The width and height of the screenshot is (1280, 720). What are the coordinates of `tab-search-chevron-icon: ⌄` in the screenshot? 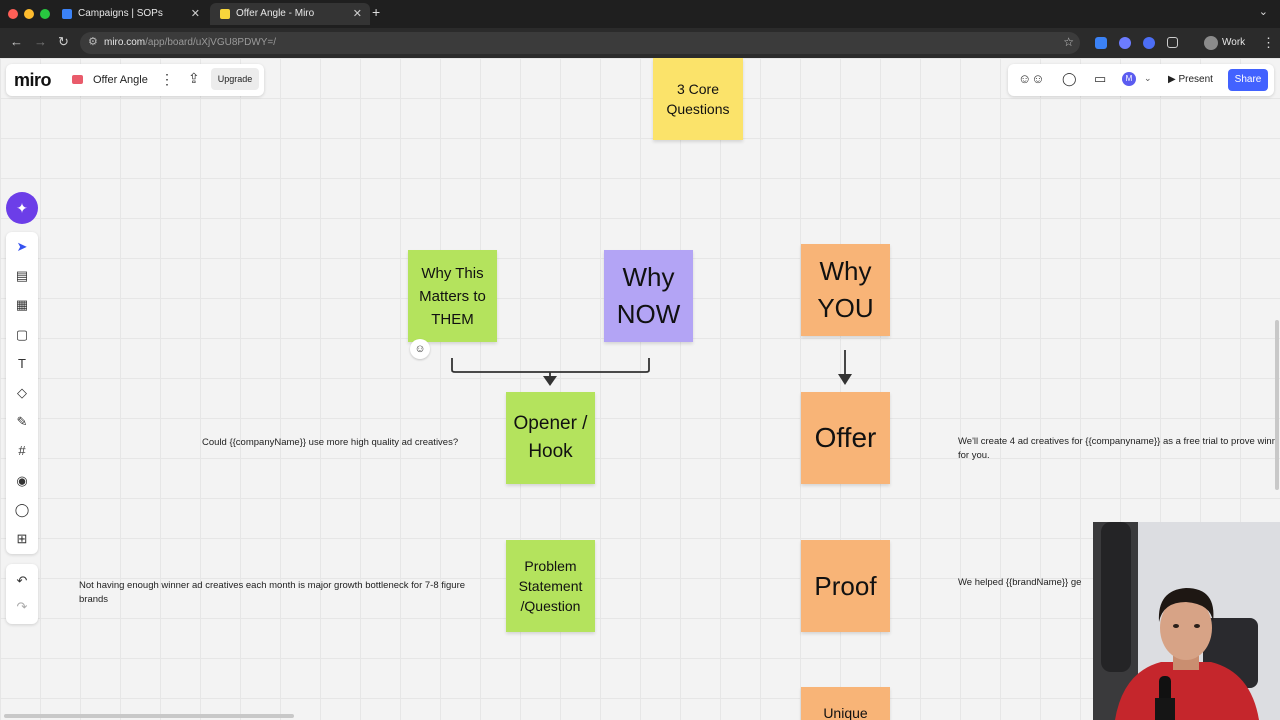 It's located at (1263, 11).